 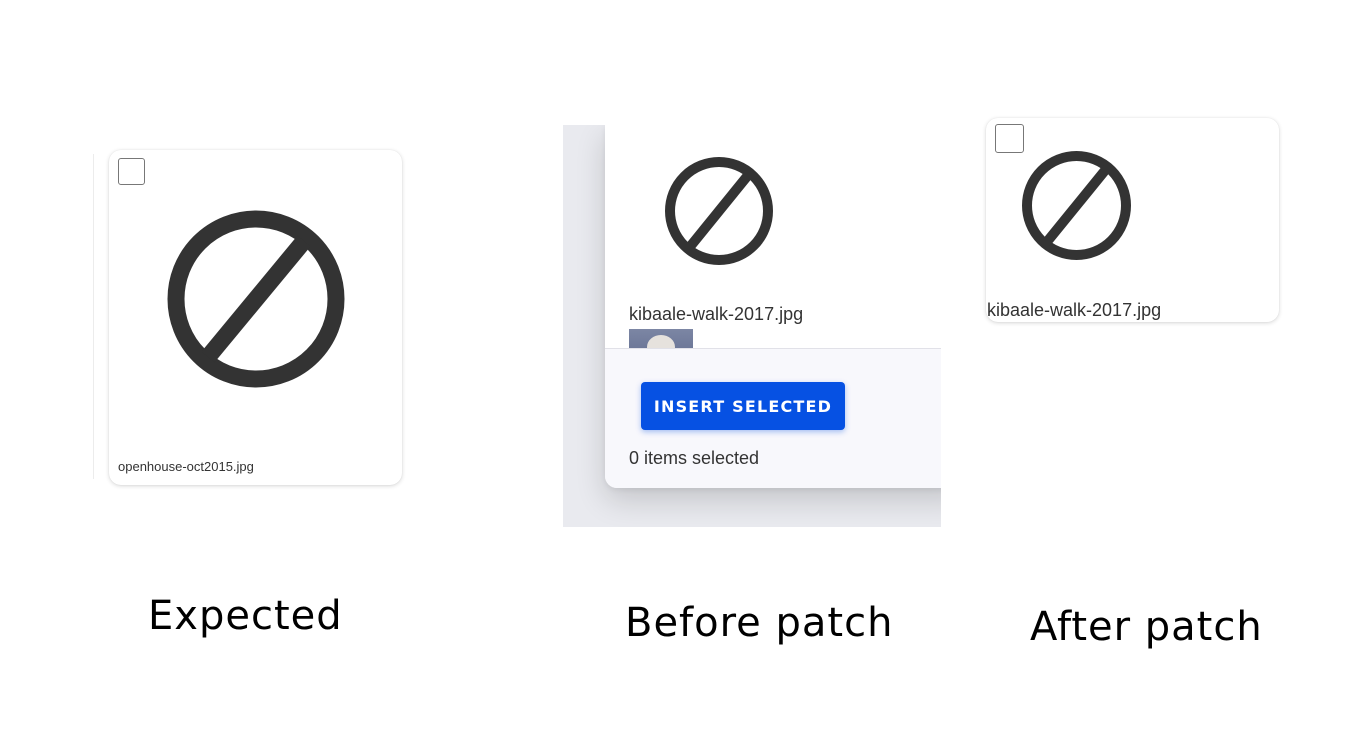 I want to click on expected-media-card: openhouse-oct2015.jpg, so click(x=255, y=317).